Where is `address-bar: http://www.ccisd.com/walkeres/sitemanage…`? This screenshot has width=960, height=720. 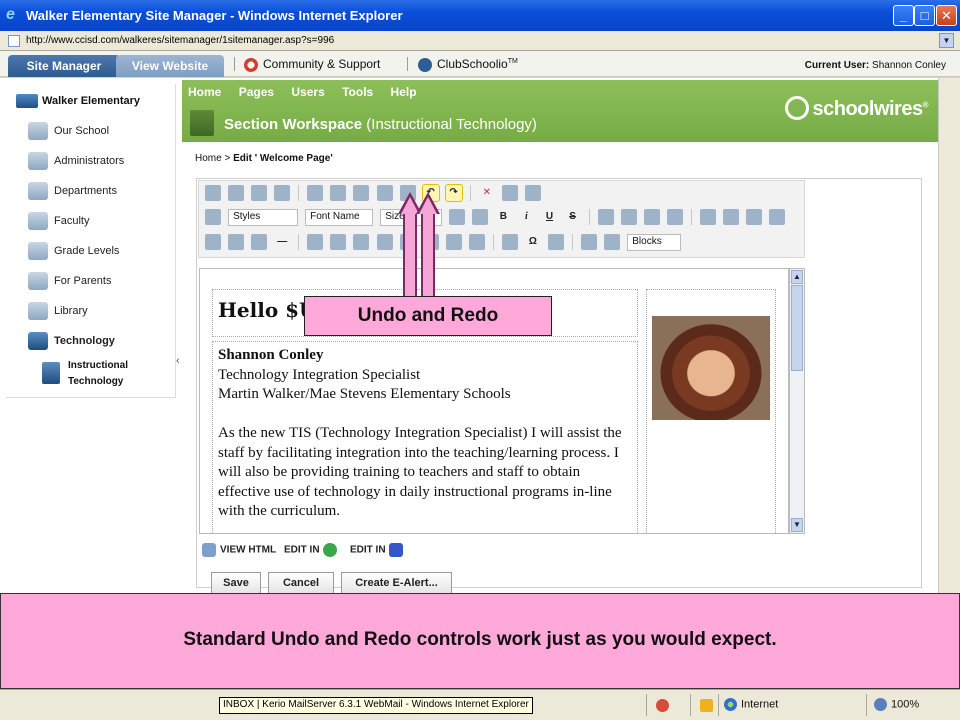
address-bar: http://www.ccisd.com/walkeres/sitemanage… is located at coordinates (480, 41).